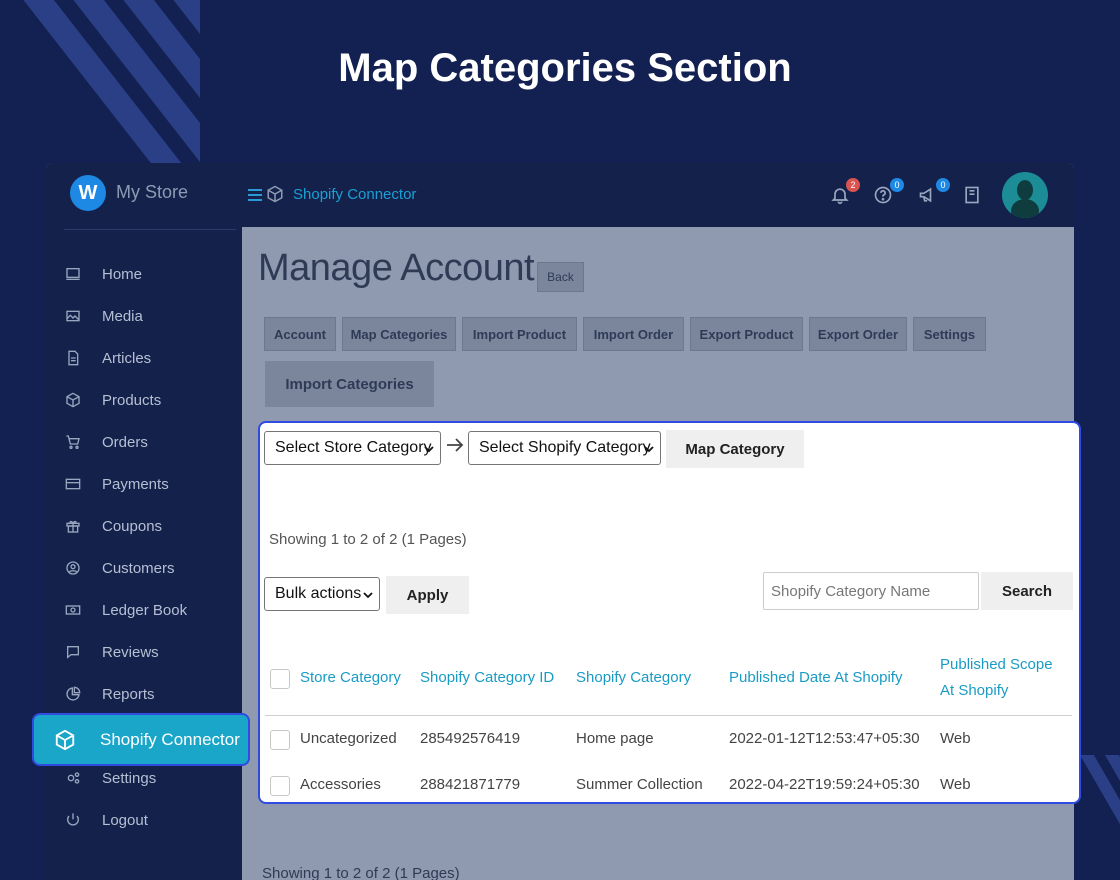 The height and width of the screenshot is (880, 1120). Describe the element at coordinates (128, 694) in the screenshot. I see `sidebar-item-label: Reports` at that location.